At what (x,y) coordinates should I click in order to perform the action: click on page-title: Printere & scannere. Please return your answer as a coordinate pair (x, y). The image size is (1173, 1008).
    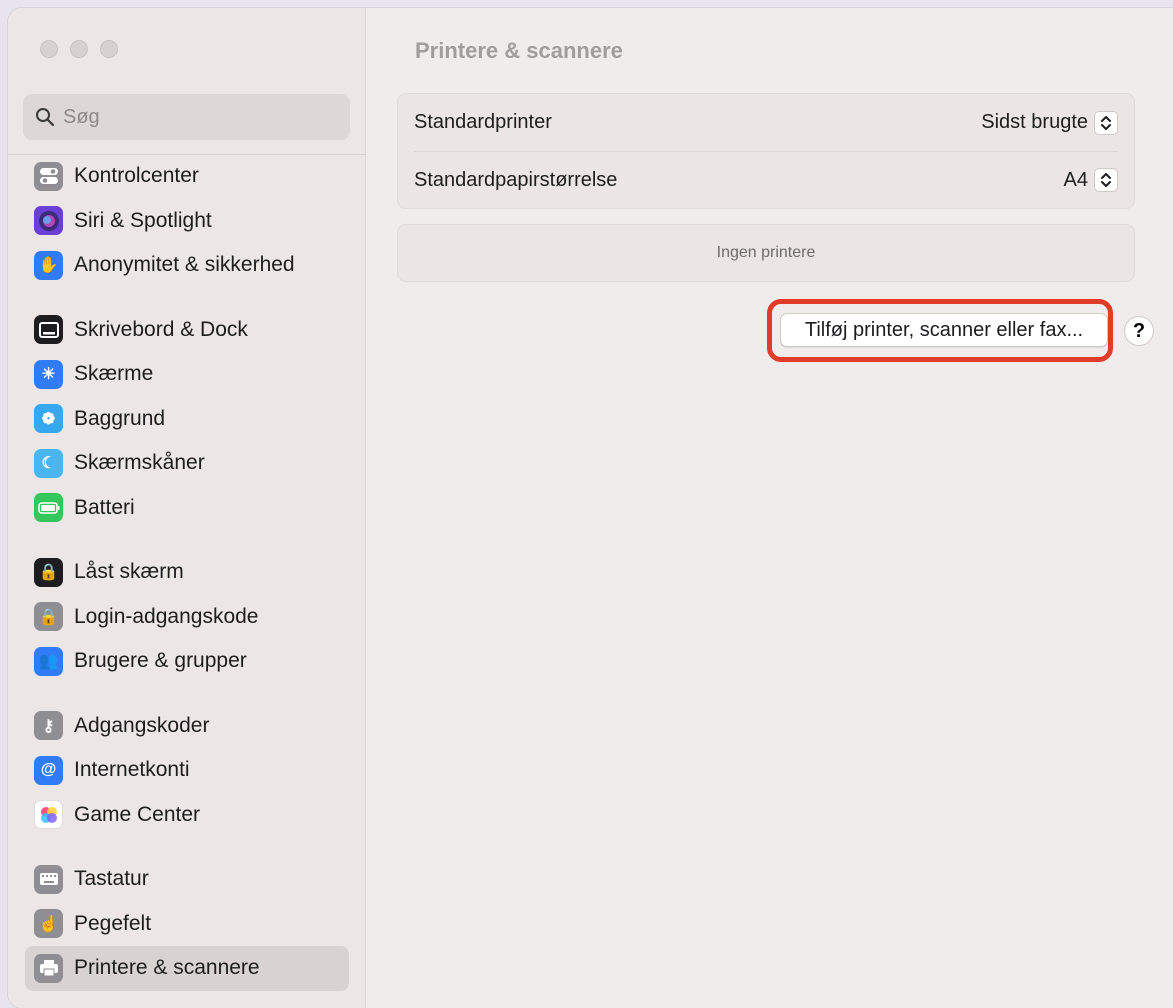
    Looking at the image, I should click on (519, 50).